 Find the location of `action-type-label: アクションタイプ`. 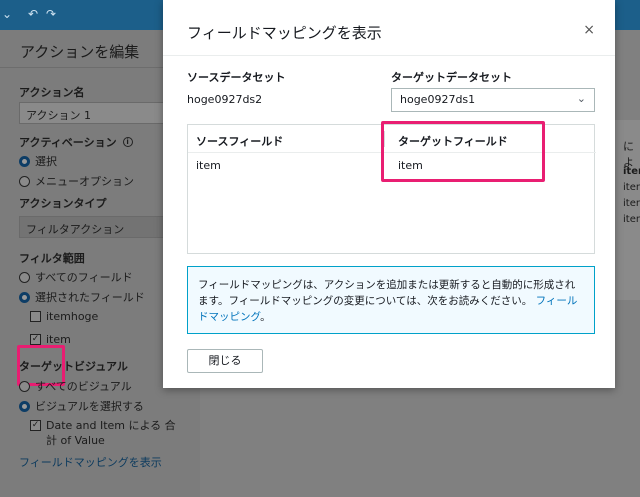

action-type-label: アクションタイプ is located at coordinates (63, 203).